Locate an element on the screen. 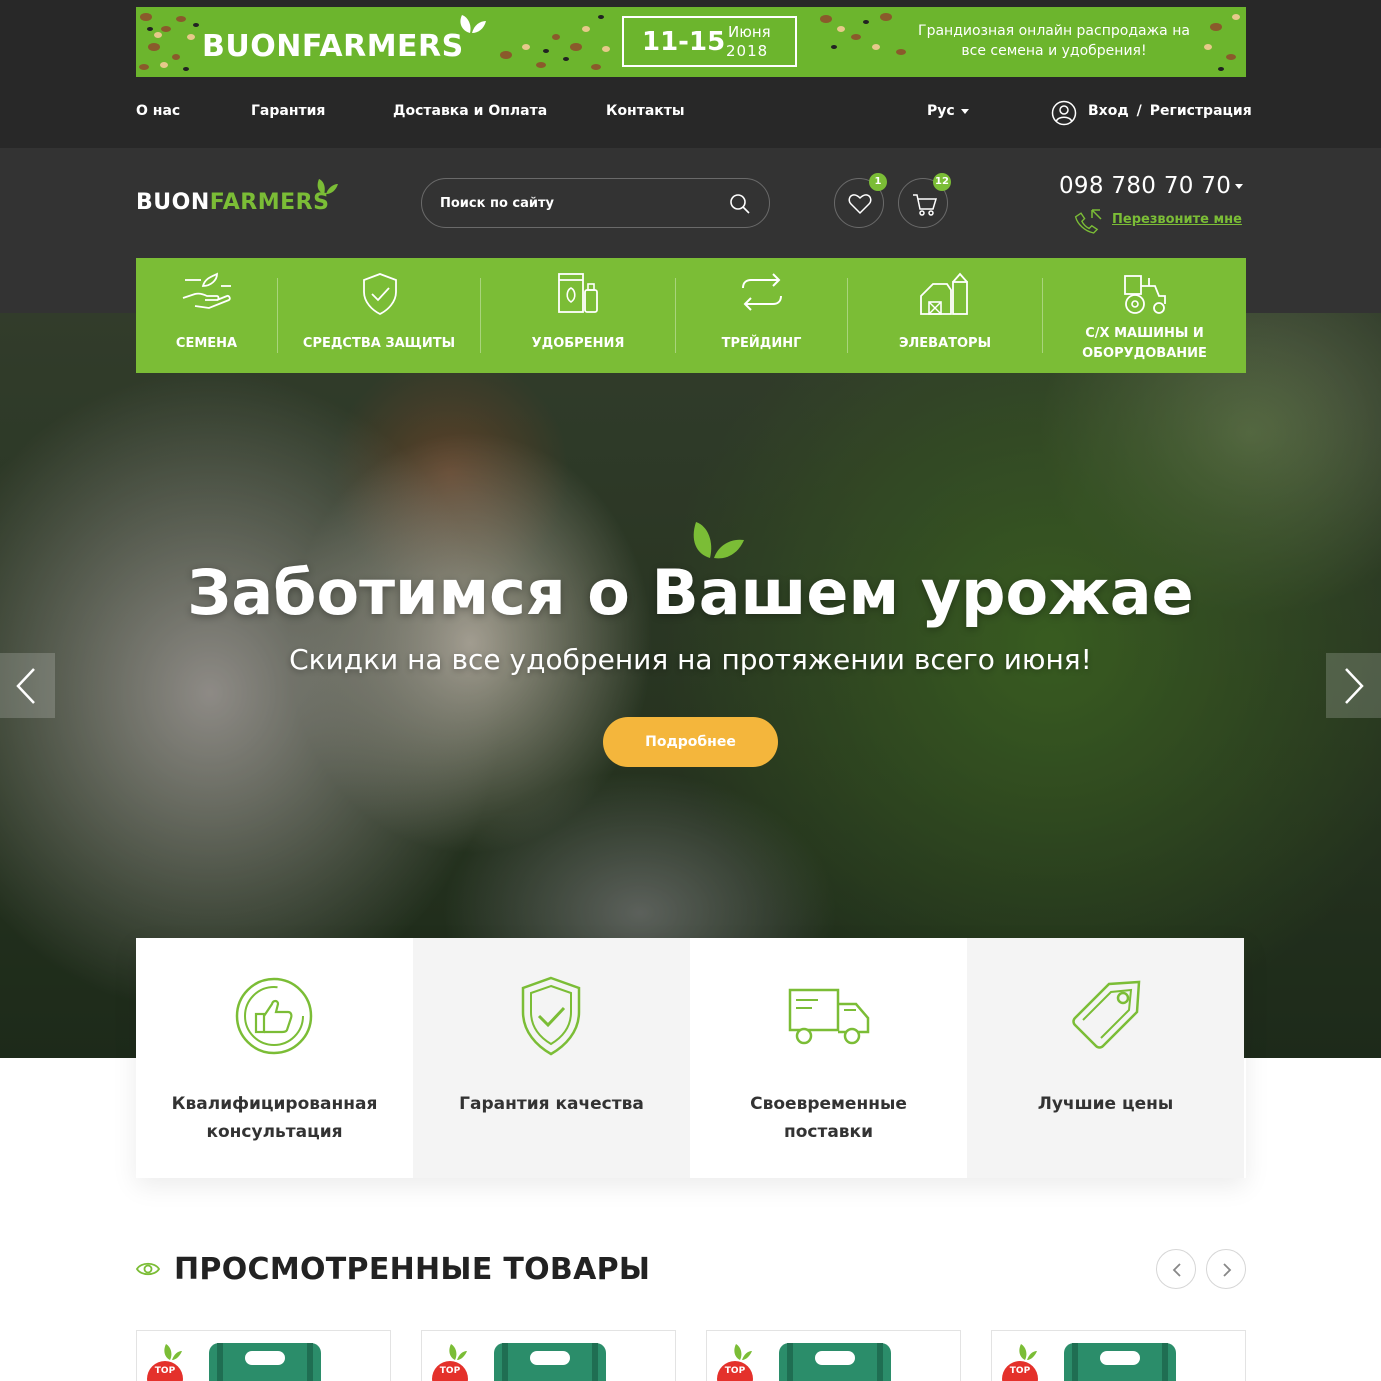  category-label: ТРЕЙДИНГ is located at coordinates (761, 343).